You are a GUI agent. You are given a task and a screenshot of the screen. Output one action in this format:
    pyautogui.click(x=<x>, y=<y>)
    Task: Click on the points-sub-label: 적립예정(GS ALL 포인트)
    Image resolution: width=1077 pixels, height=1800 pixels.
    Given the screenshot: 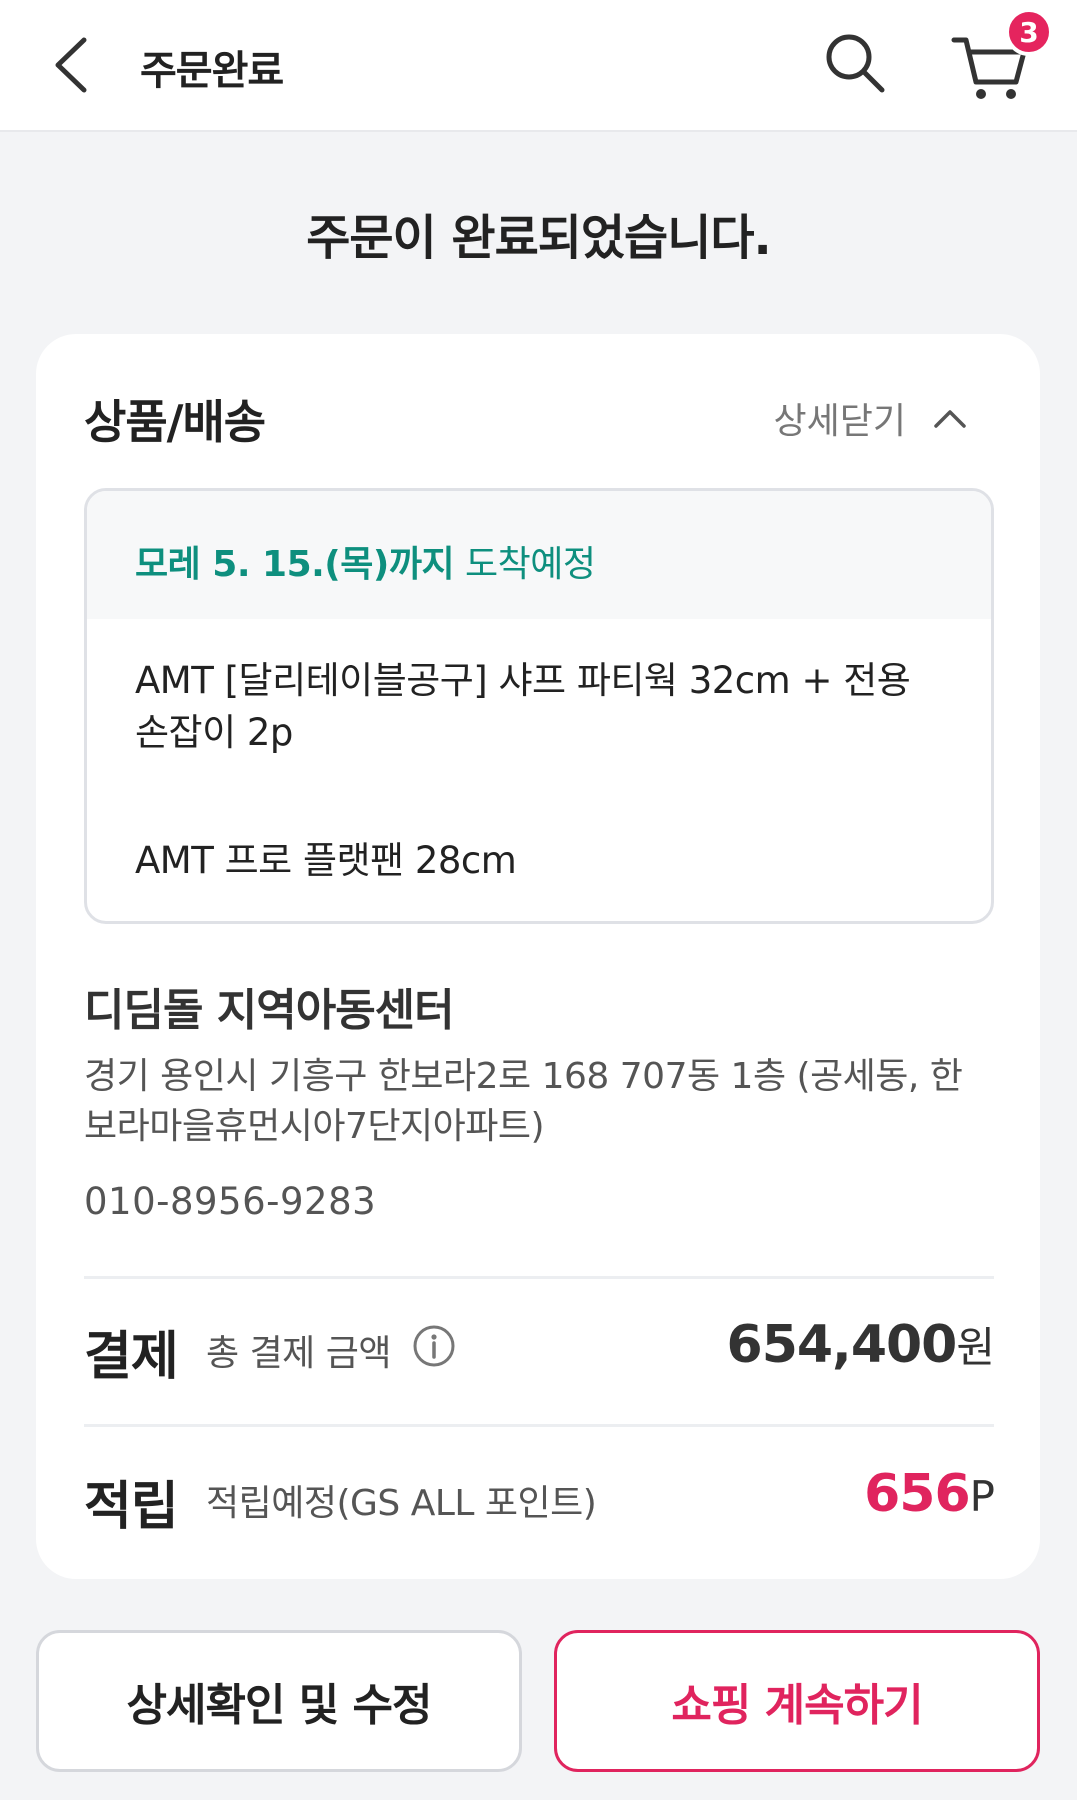 What is the action you would take?
    pyautogui.click(x=401, y=1503)
    